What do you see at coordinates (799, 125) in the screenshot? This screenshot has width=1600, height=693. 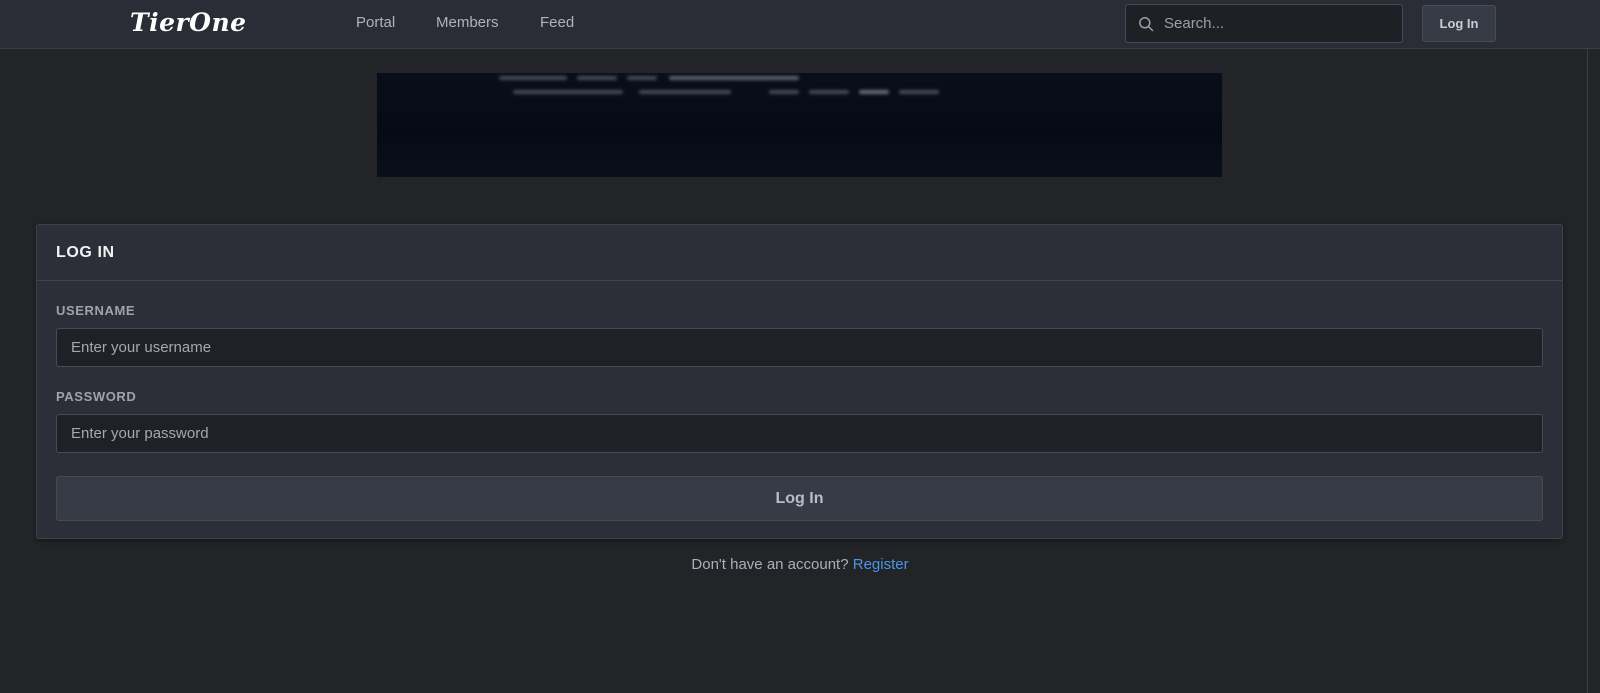 I see `banner-image` at bounding box center [799, 125].